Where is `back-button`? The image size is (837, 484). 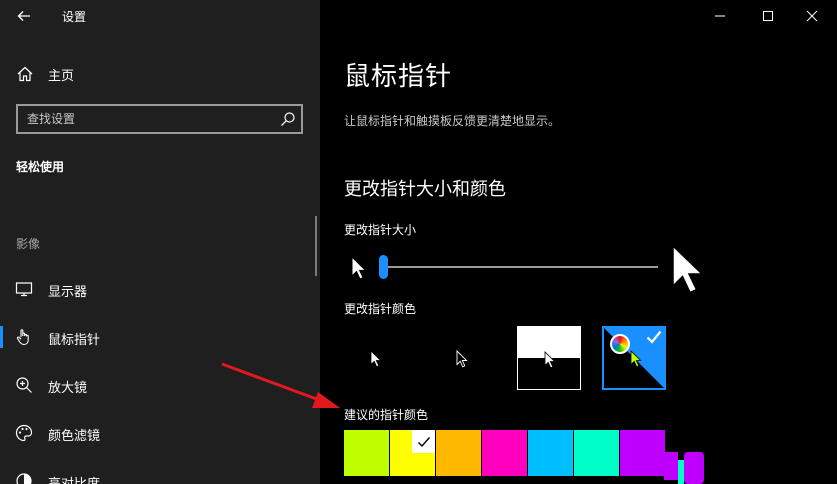 back-button is located at coordinates (24, 16).